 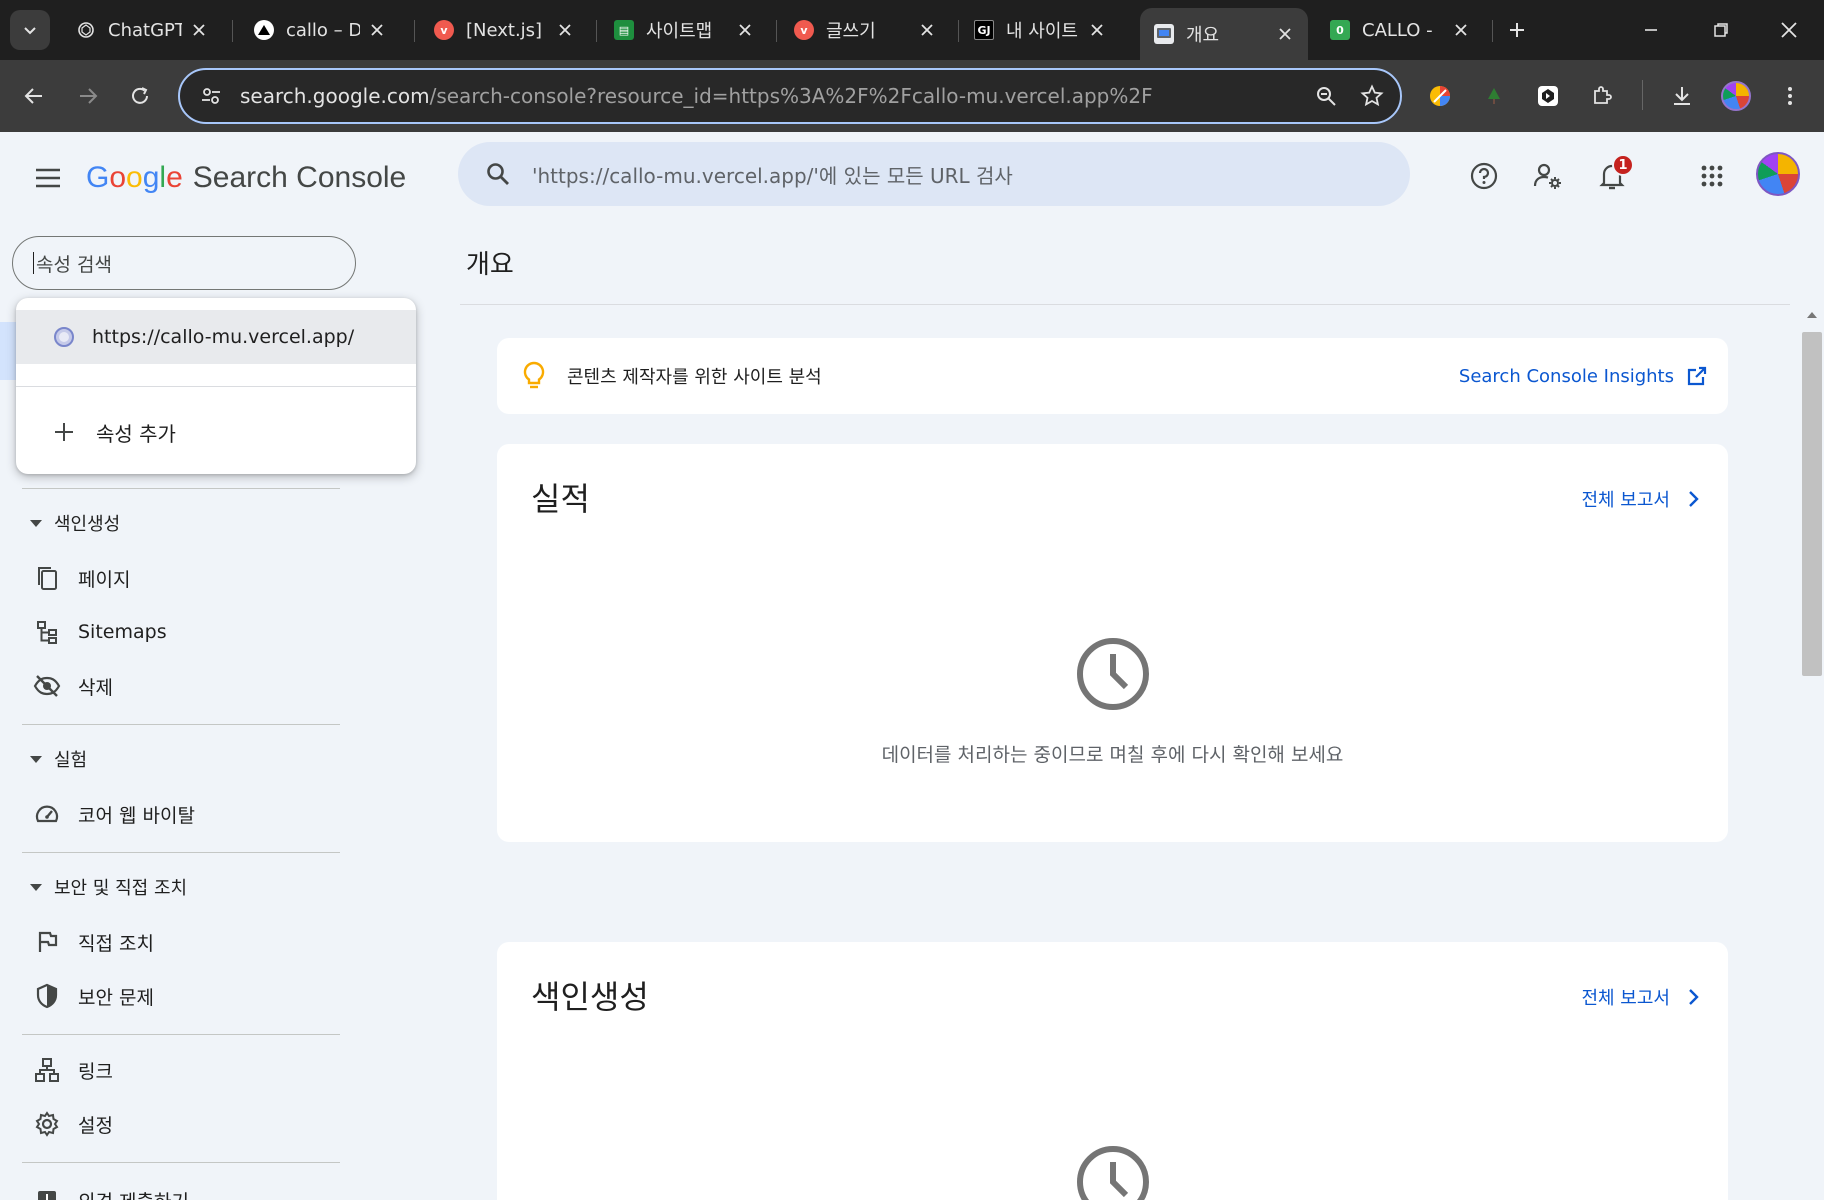 What do you see at coordinates (1164, 34) in the screenshot?
I see `search-console-icon` at bounding box center [1164, 34].